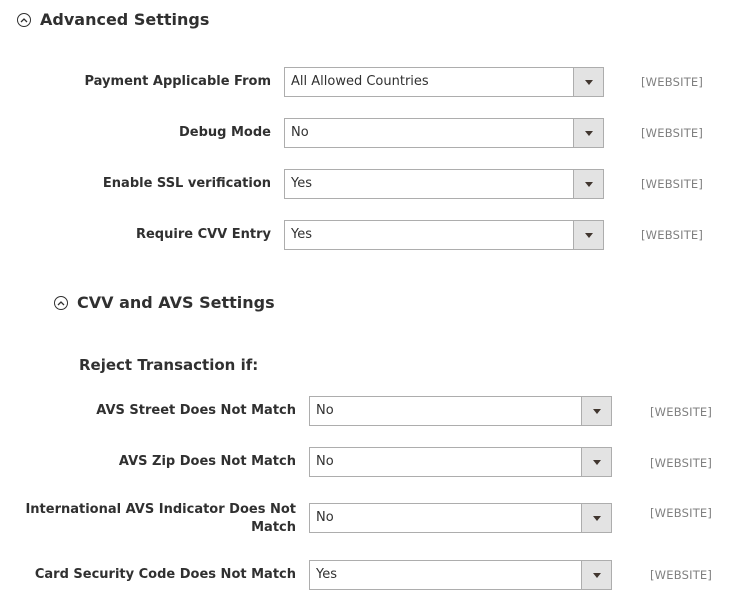 The width and height of the screenshot is (750, 605). I want to click on section-title: Advanced Settings, so click(125, 19).